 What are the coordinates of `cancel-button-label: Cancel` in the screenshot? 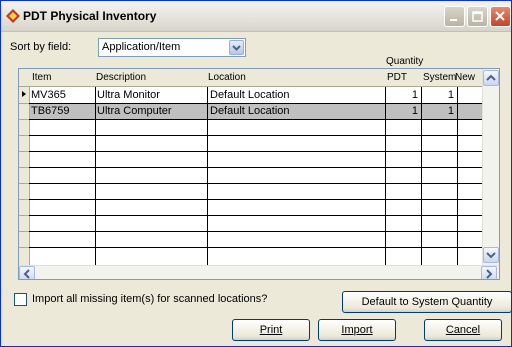 It's located at (463, 330).